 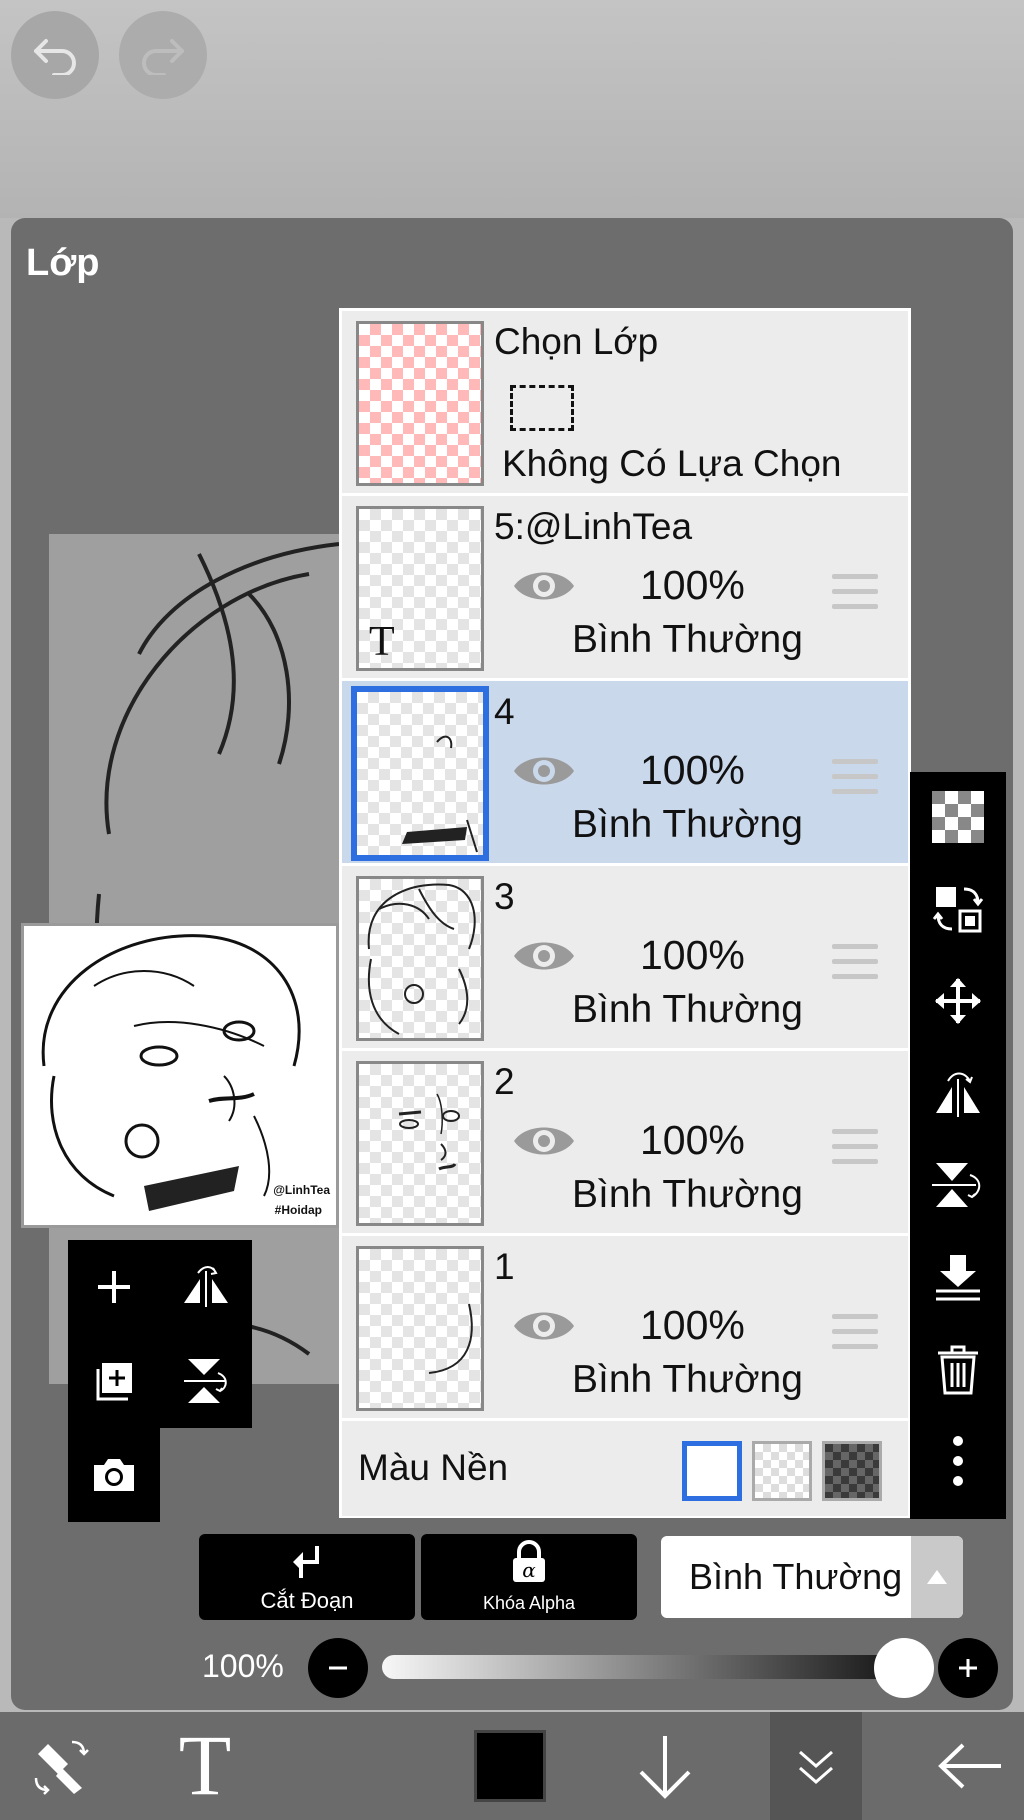 I want to click on back-button, so click(x=970, y=1766).